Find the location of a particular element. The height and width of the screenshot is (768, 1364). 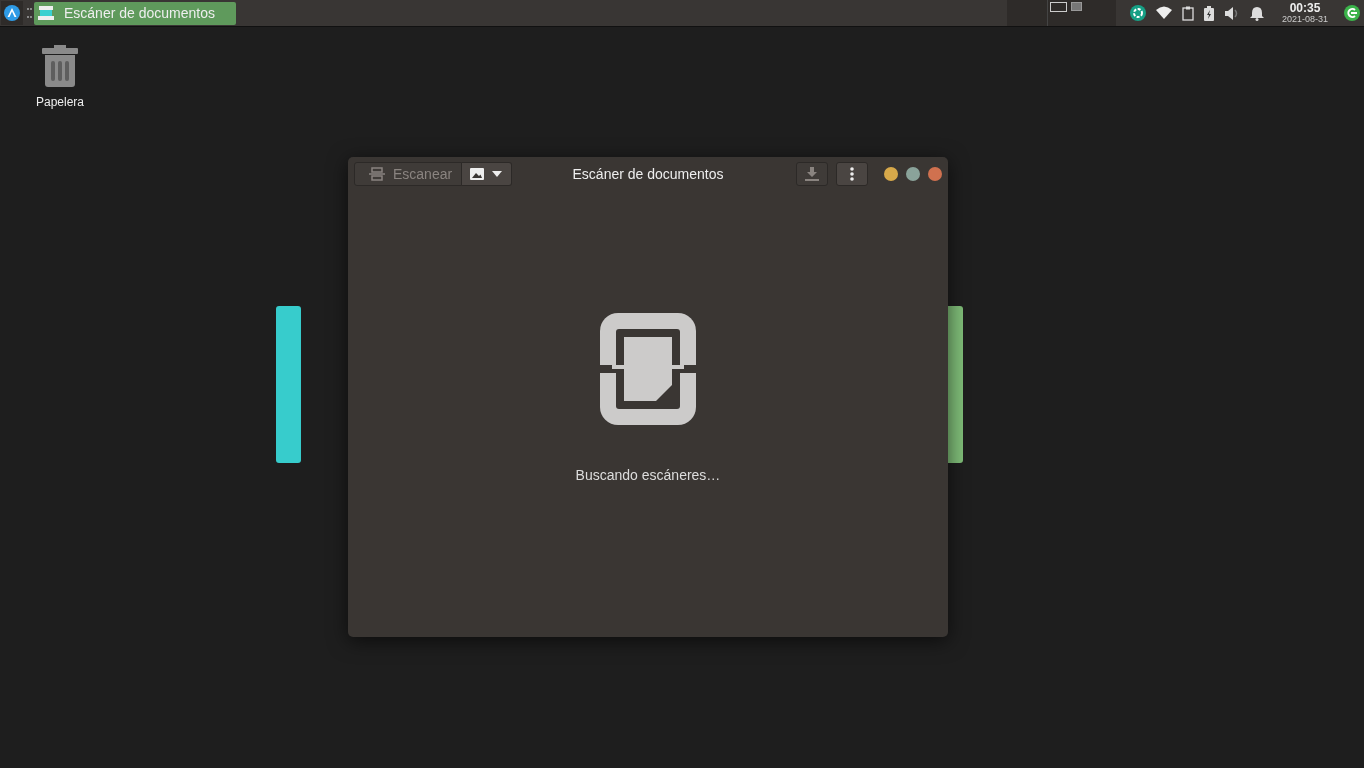

window-title: Escáner de documentos is located at coordinates (648, 174).